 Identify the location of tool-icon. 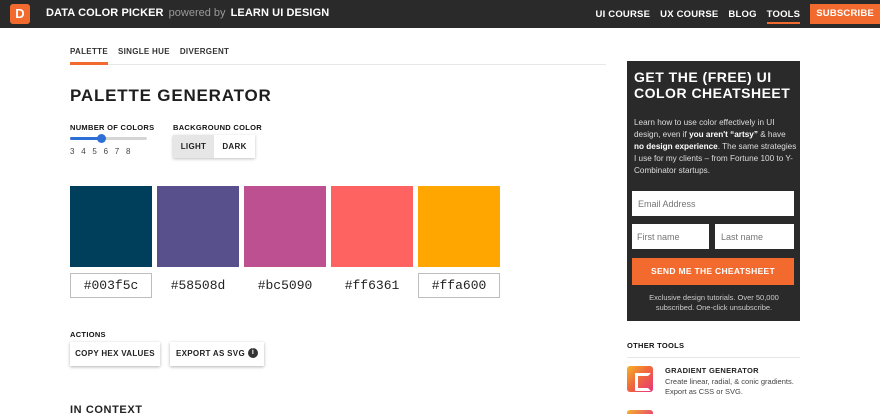
(640, 412).